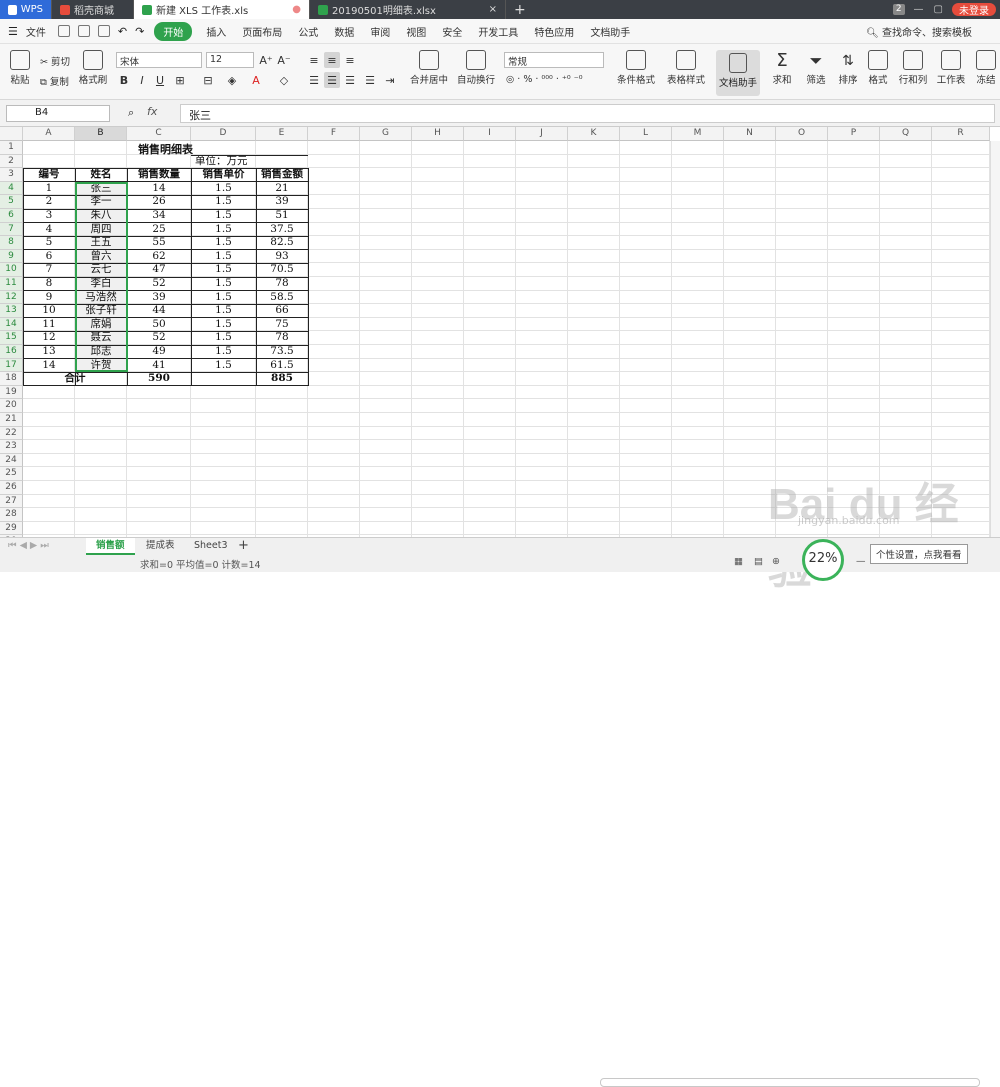  Describe the element at coordinates (758, 561) in the screenshot. I see `page-view-icon: ▤` at that location.